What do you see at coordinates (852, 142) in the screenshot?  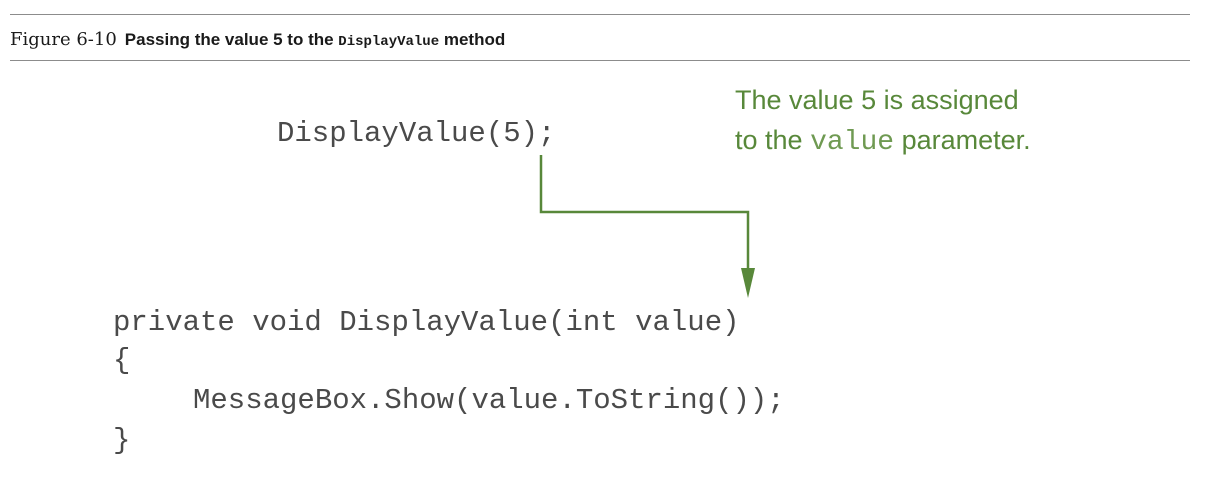 I see `annotation-parameter-code: value` at bounding box center [852, 142].